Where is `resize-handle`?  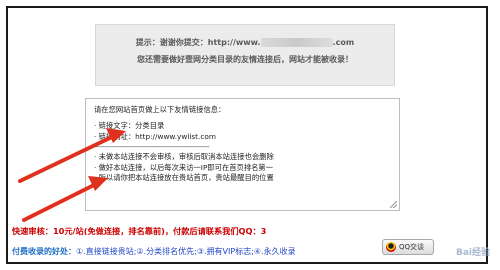
resize-handle is located at coordinates (393, 204).